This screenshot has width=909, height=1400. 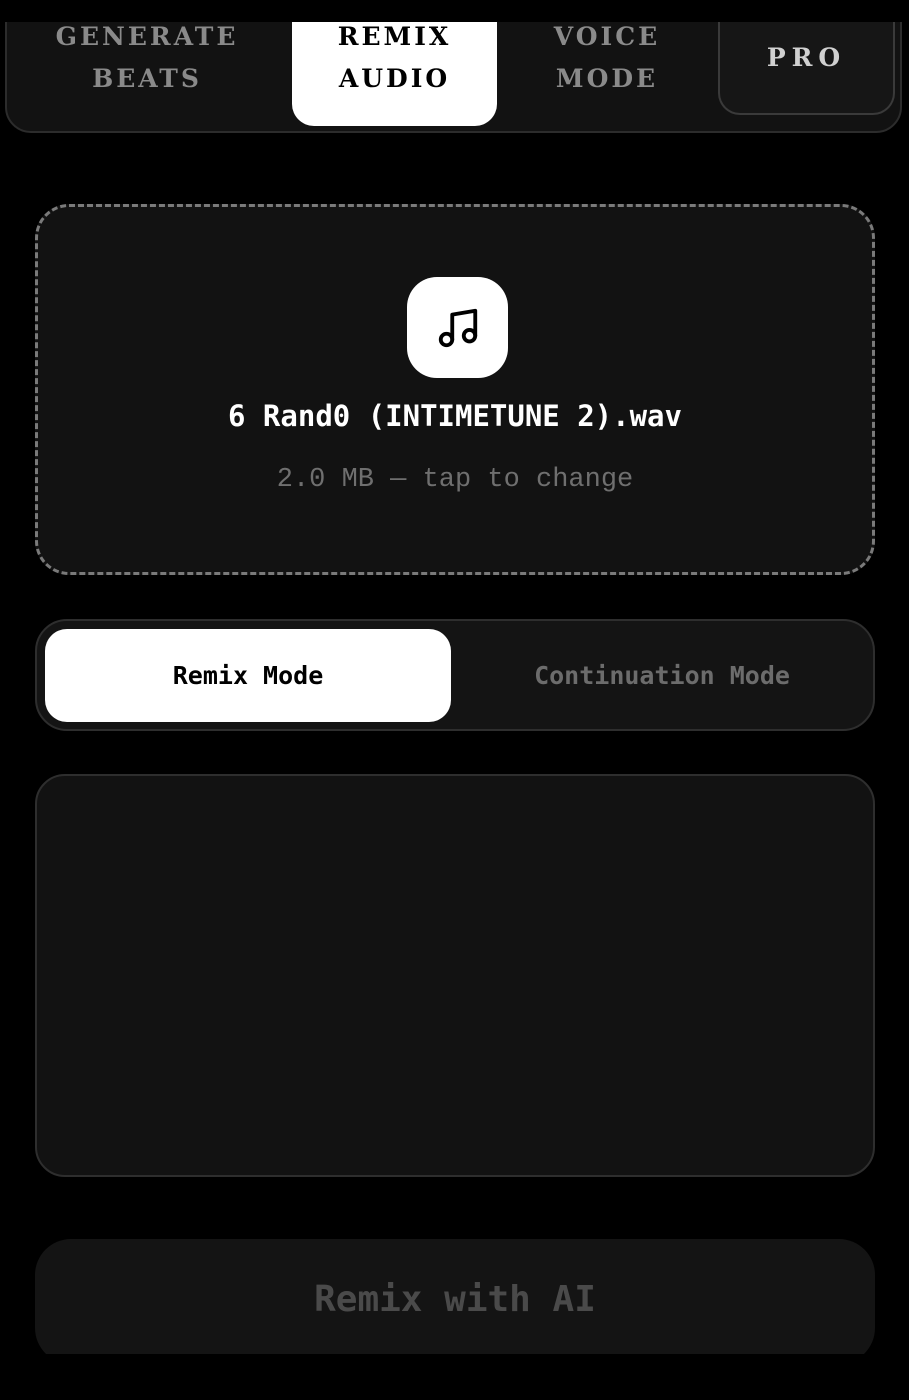 What do you see at coordinates (455, 480) in the screenshot?
I see `file-meta: 2.0 MB — tap to change` at bounding box center [455, 480].